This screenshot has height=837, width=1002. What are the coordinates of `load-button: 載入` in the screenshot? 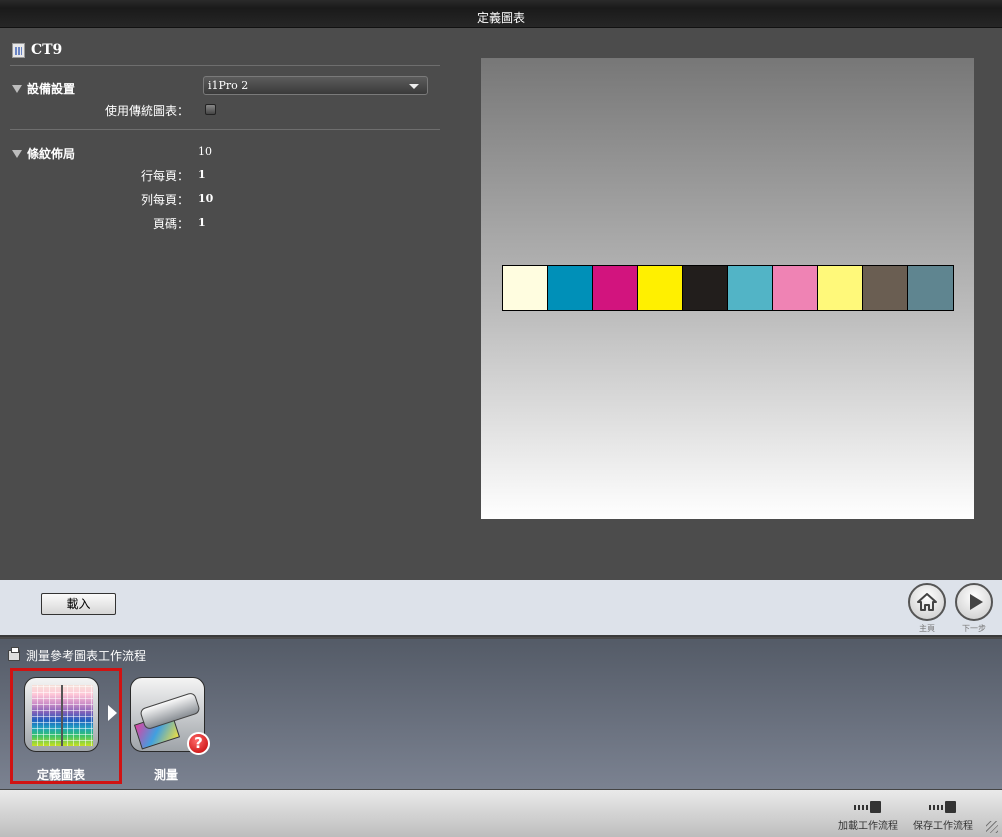 It's located at (78, 604).